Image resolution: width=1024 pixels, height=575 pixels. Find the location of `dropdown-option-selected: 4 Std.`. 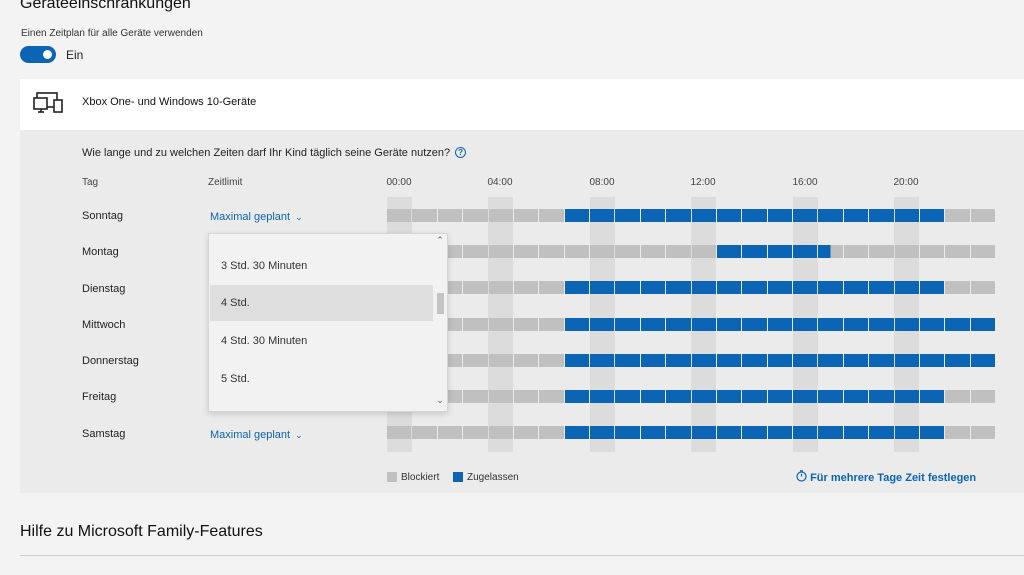

dropdown-option-selected: 4 Std. is located at coordinates (321, 303).